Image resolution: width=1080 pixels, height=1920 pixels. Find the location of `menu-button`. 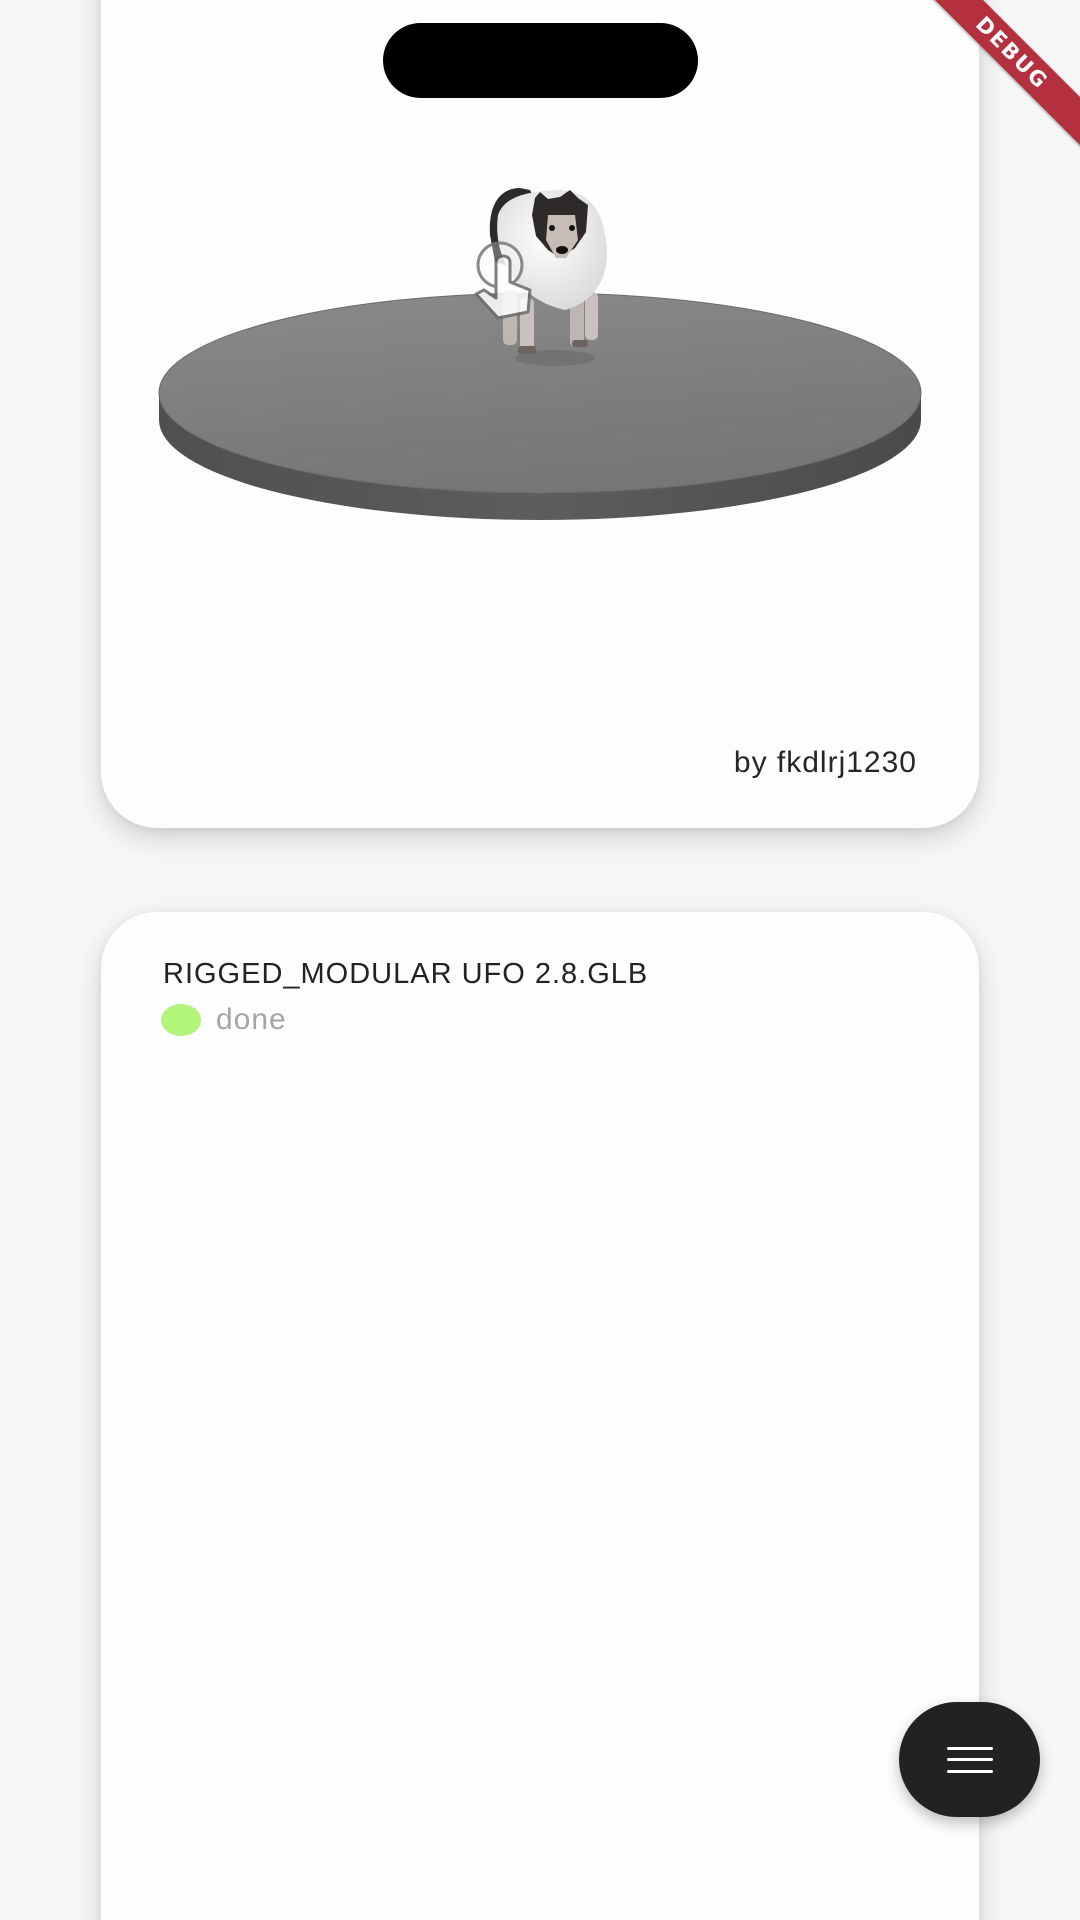

menu-button is located at coordinates (969, 1759).